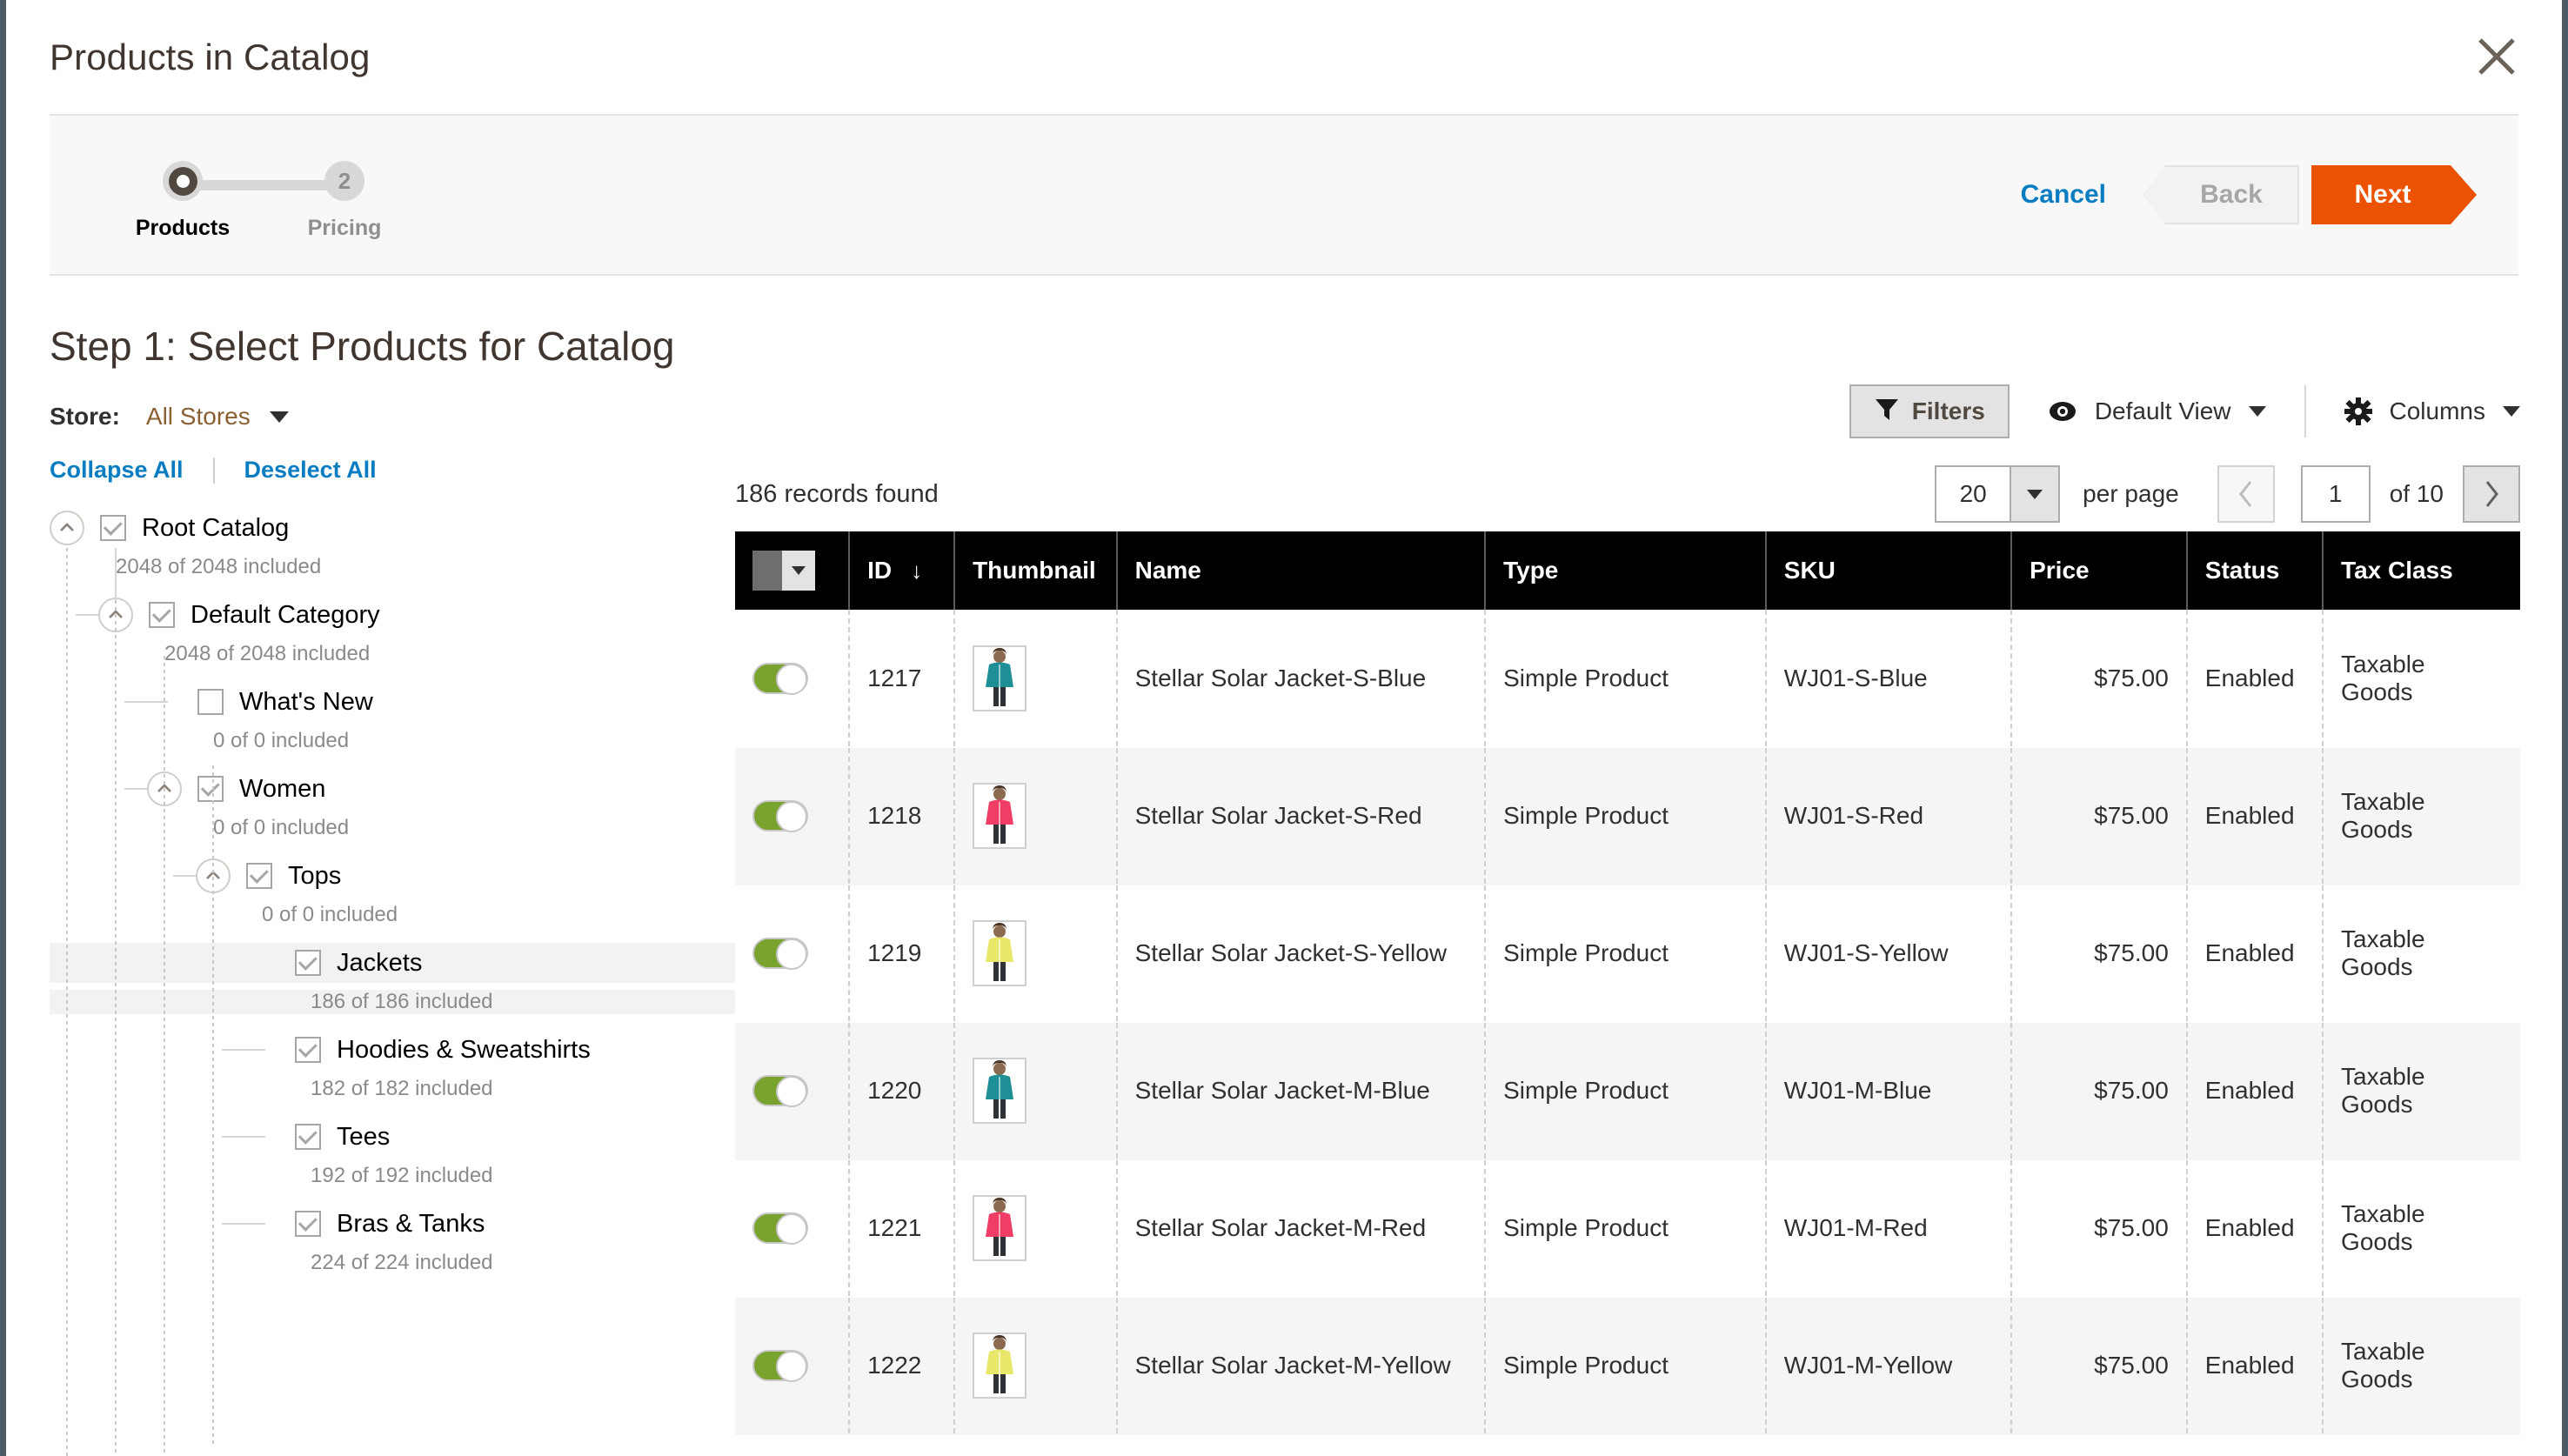 The image size is (2568, 1456). I want to click on cancel-button: Cancel, so click(2063, 195).